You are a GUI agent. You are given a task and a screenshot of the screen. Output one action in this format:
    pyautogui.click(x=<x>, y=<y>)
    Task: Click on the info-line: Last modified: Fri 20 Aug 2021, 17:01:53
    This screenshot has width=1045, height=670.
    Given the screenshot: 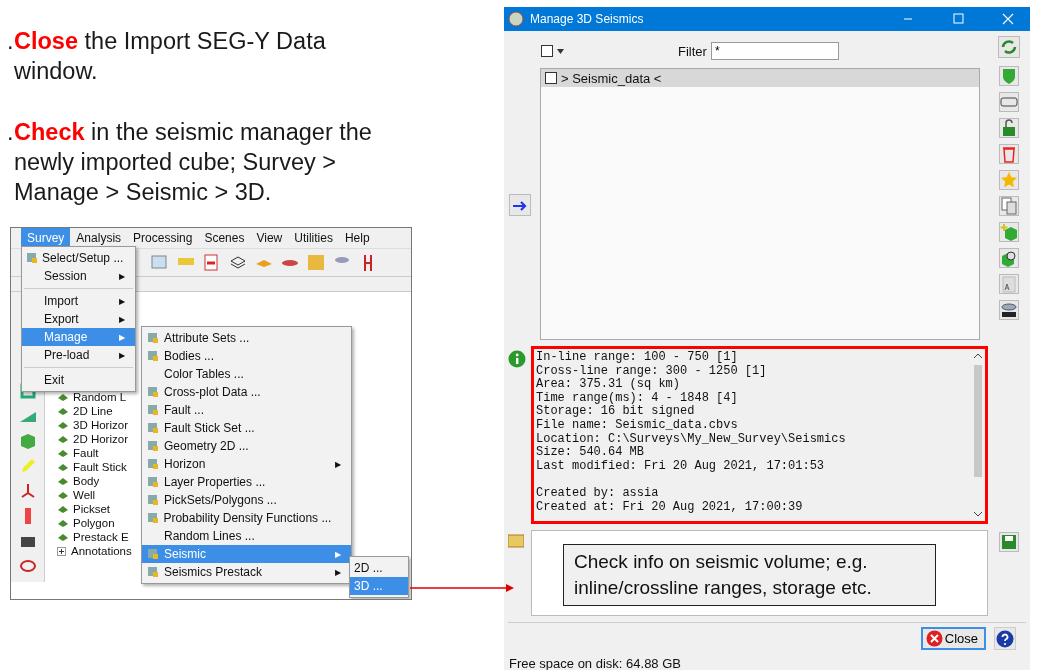 What is the action you would take?
    pyautogui.click(x=681, y=466)
    